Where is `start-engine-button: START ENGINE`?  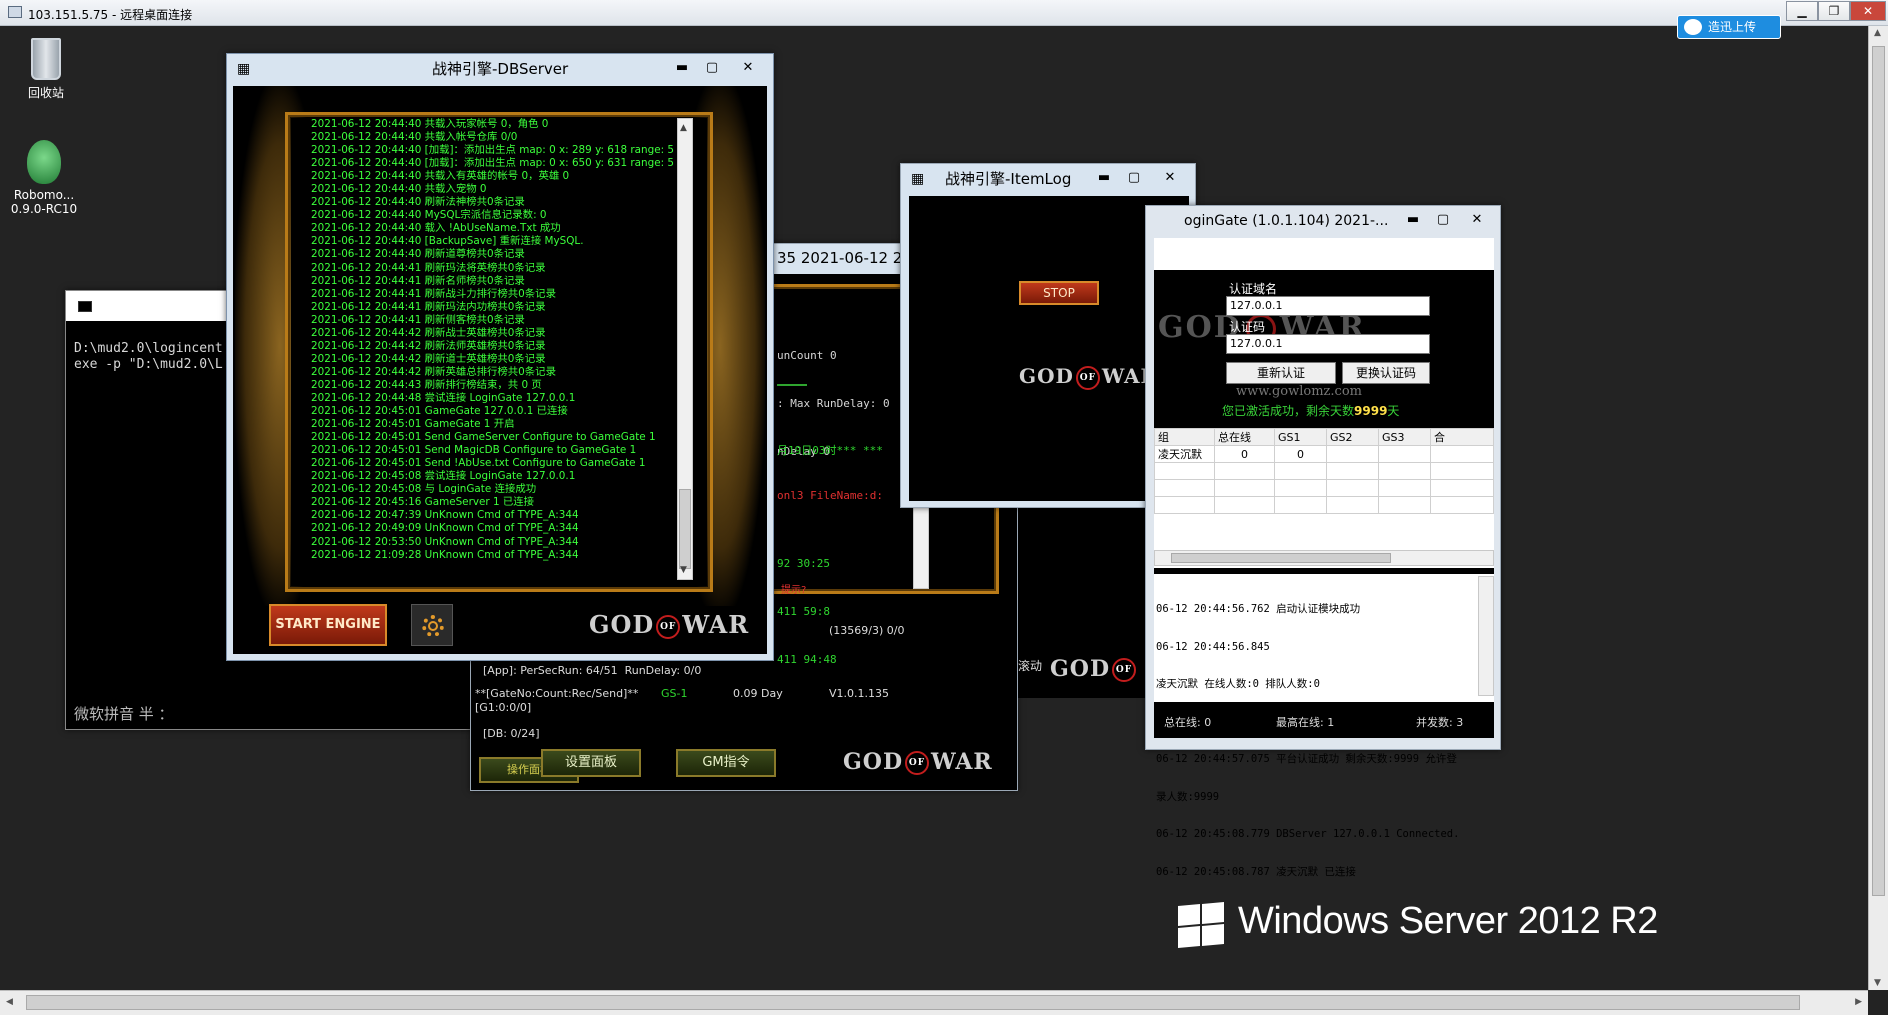
start-engine-button: START ENGINE is located at coordinates (328, 625).